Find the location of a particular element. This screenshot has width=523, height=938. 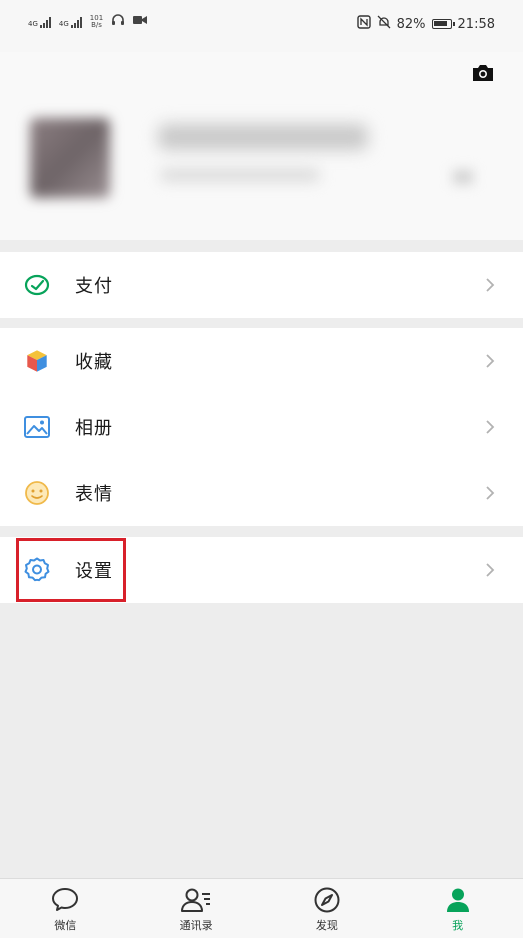

person-icon is located at coordinates (458, 900).